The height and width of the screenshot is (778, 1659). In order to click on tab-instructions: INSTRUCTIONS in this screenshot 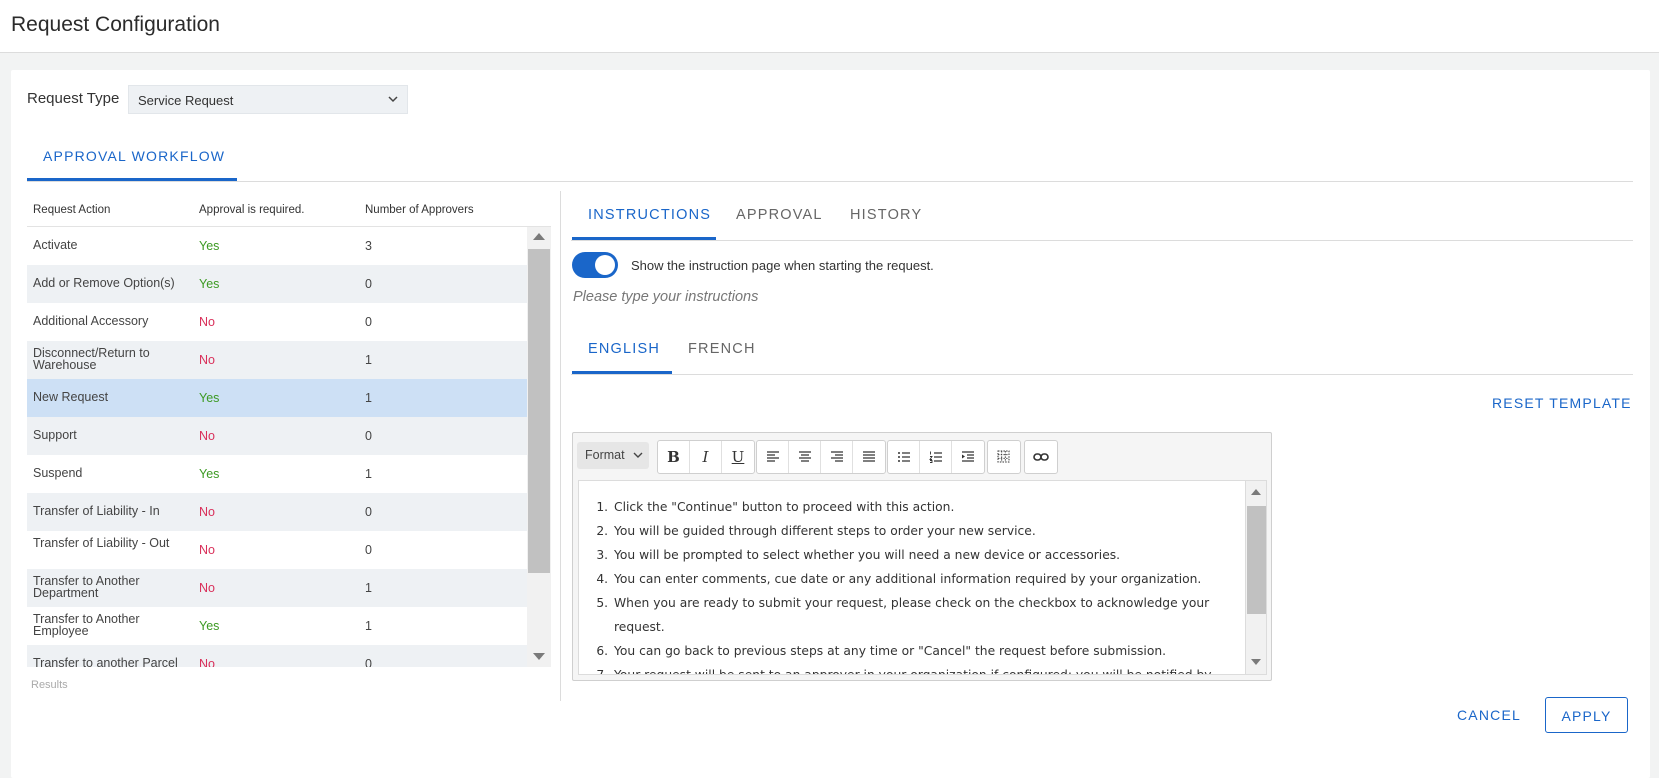, I will do `click(644, 220)`.